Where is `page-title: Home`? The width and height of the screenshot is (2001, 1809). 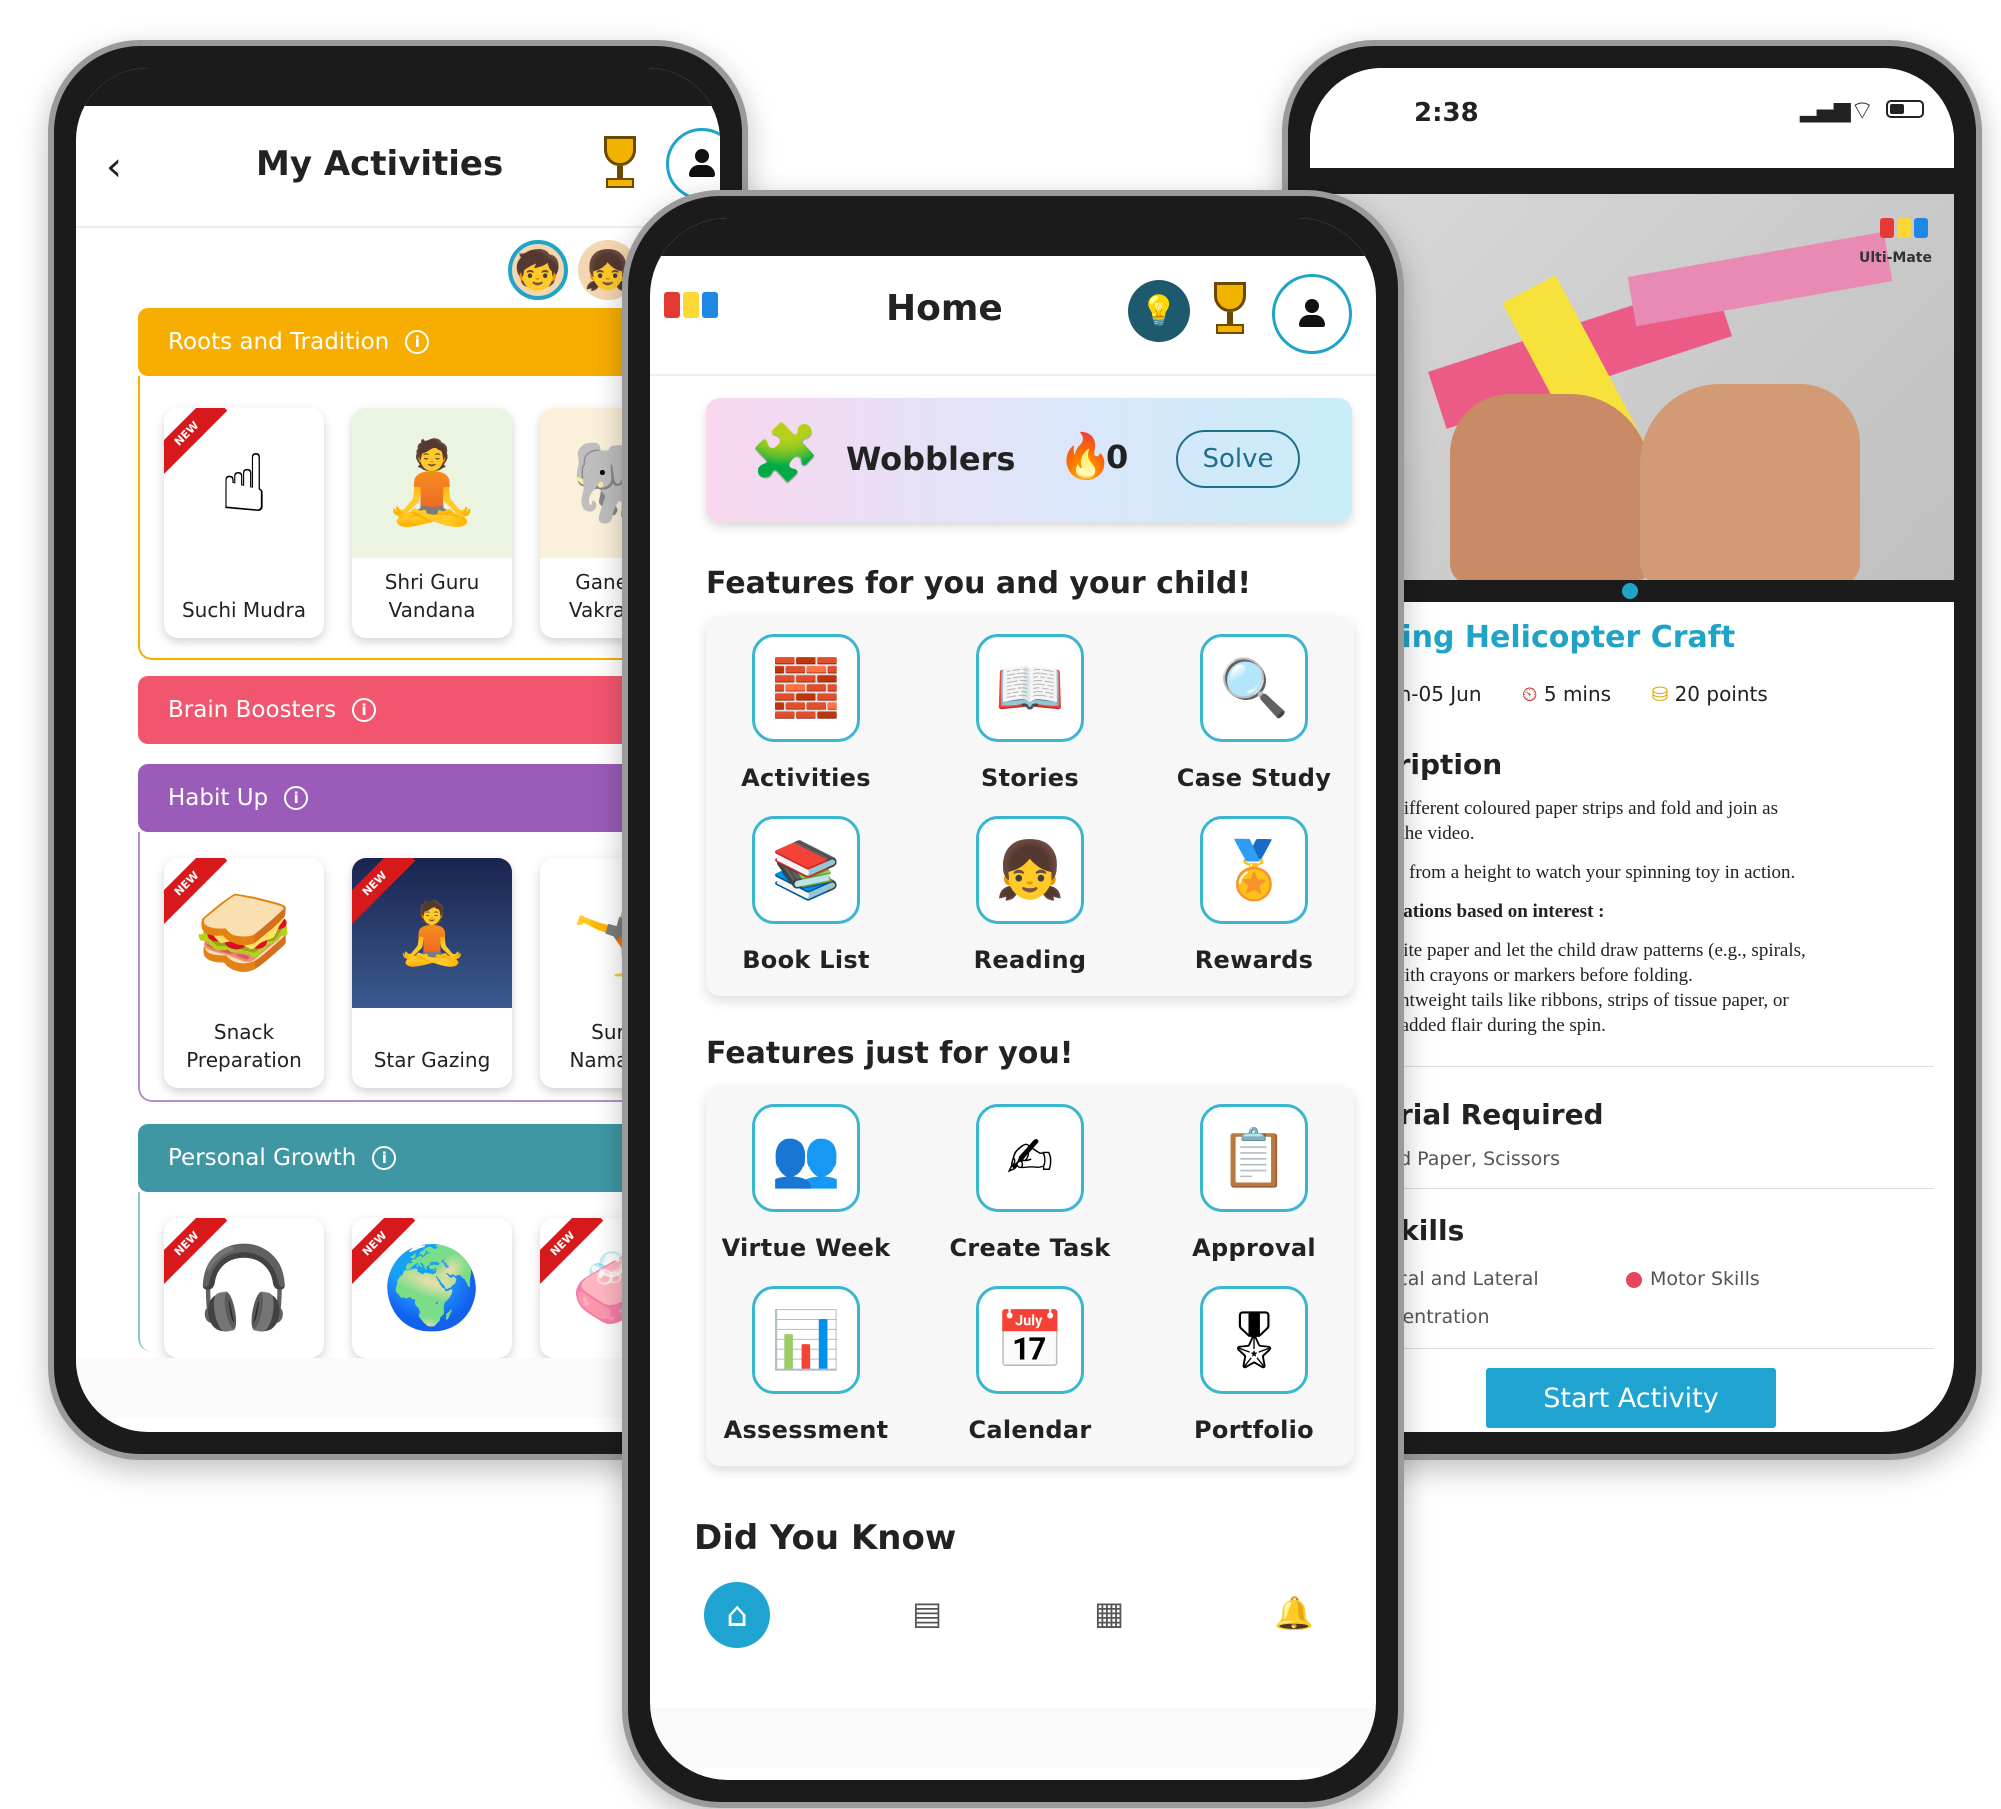
page-title: Home is located at coordinates (944, 308).